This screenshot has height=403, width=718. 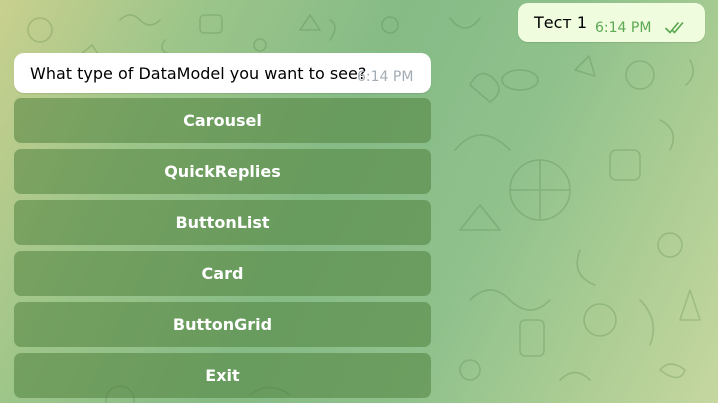 What do you see at coordinates (222, 324) in the screenshot?
I see `keyboard-button-buttongrid: ButtonGrid` at bounding box center [222, 324].